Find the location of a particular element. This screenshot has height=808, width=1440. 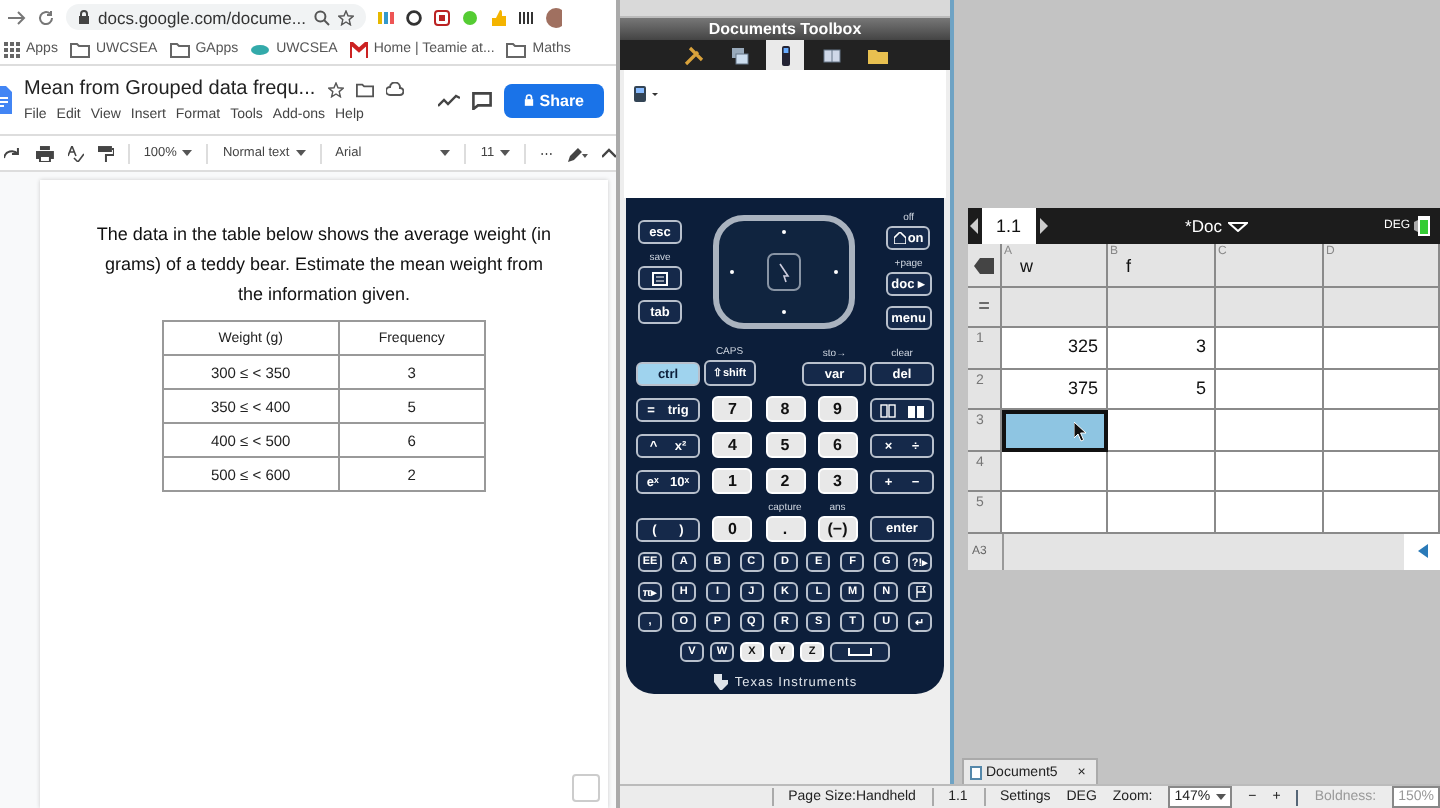

scroll-button is located at coordinates (1422, 551).